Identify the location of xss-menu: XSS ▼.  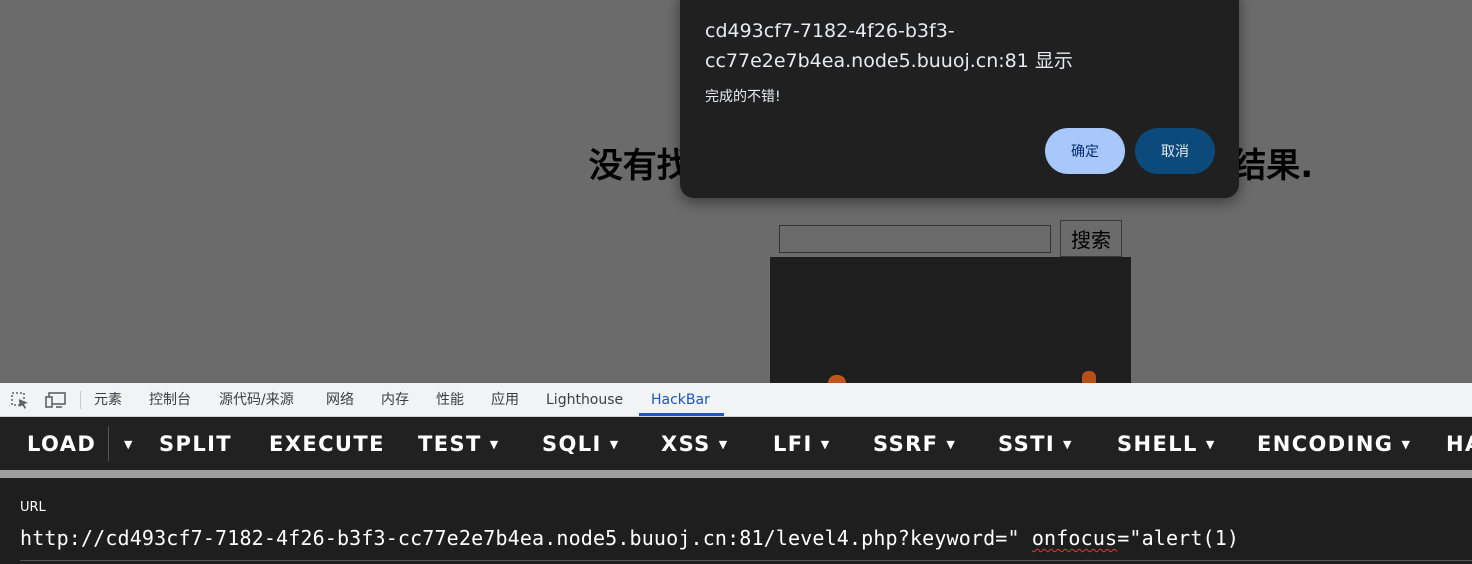
(695, 444).